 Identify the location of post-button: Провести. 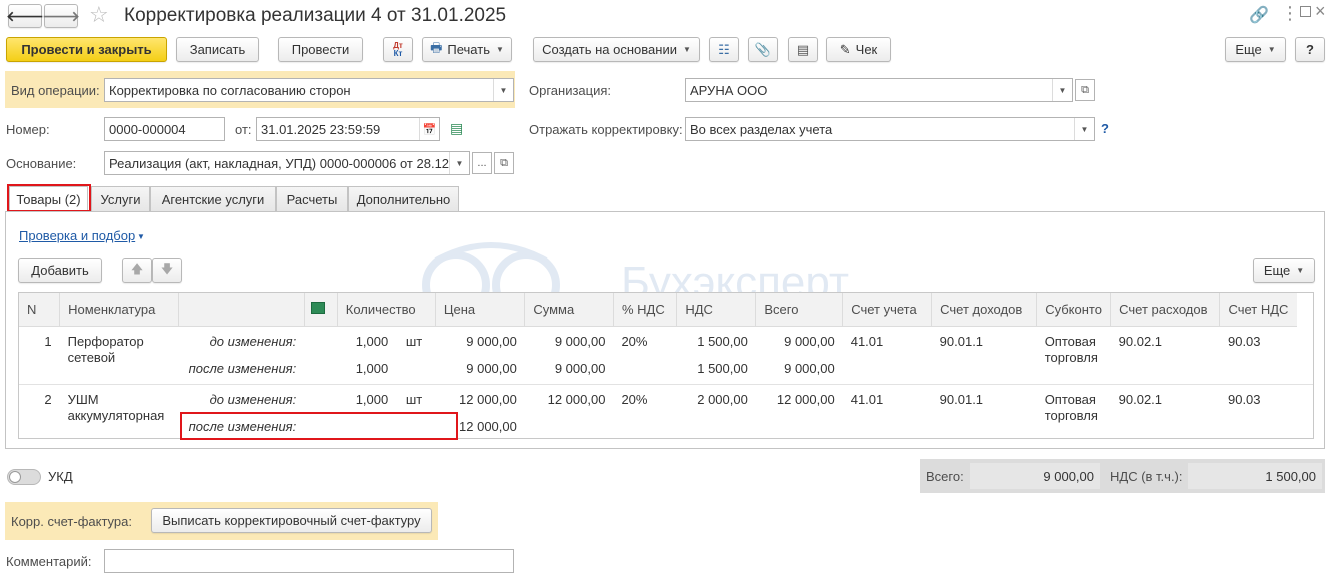
(320, 49).